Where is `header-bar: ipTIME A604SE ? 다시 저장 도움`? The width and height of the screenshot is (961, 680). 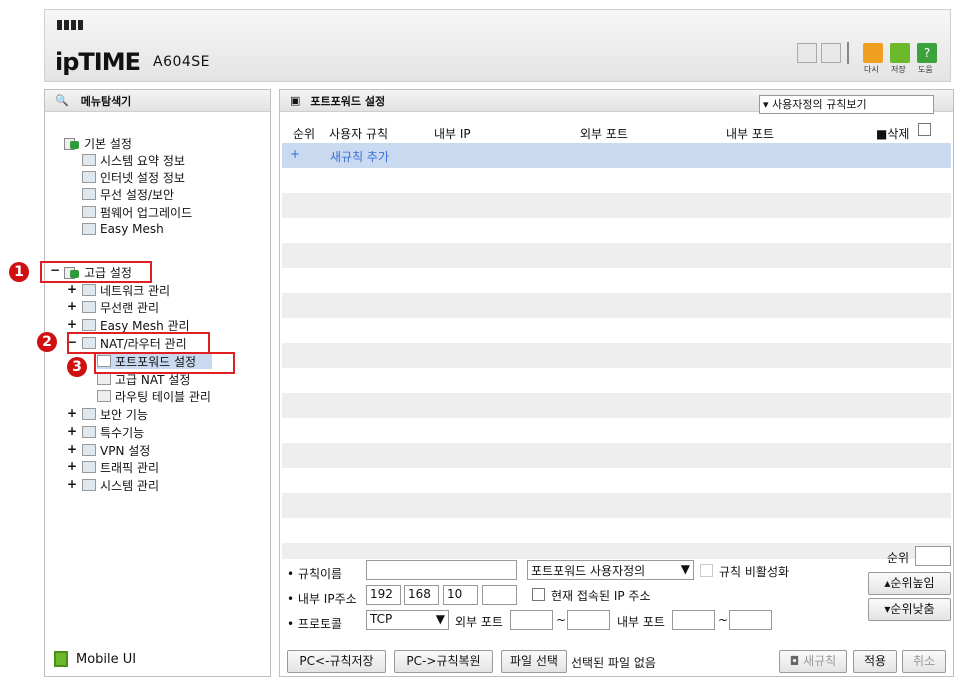 header-bar: ipTIME A604SE ? 다시 저장 도움 is located at coordinates (497, 45).